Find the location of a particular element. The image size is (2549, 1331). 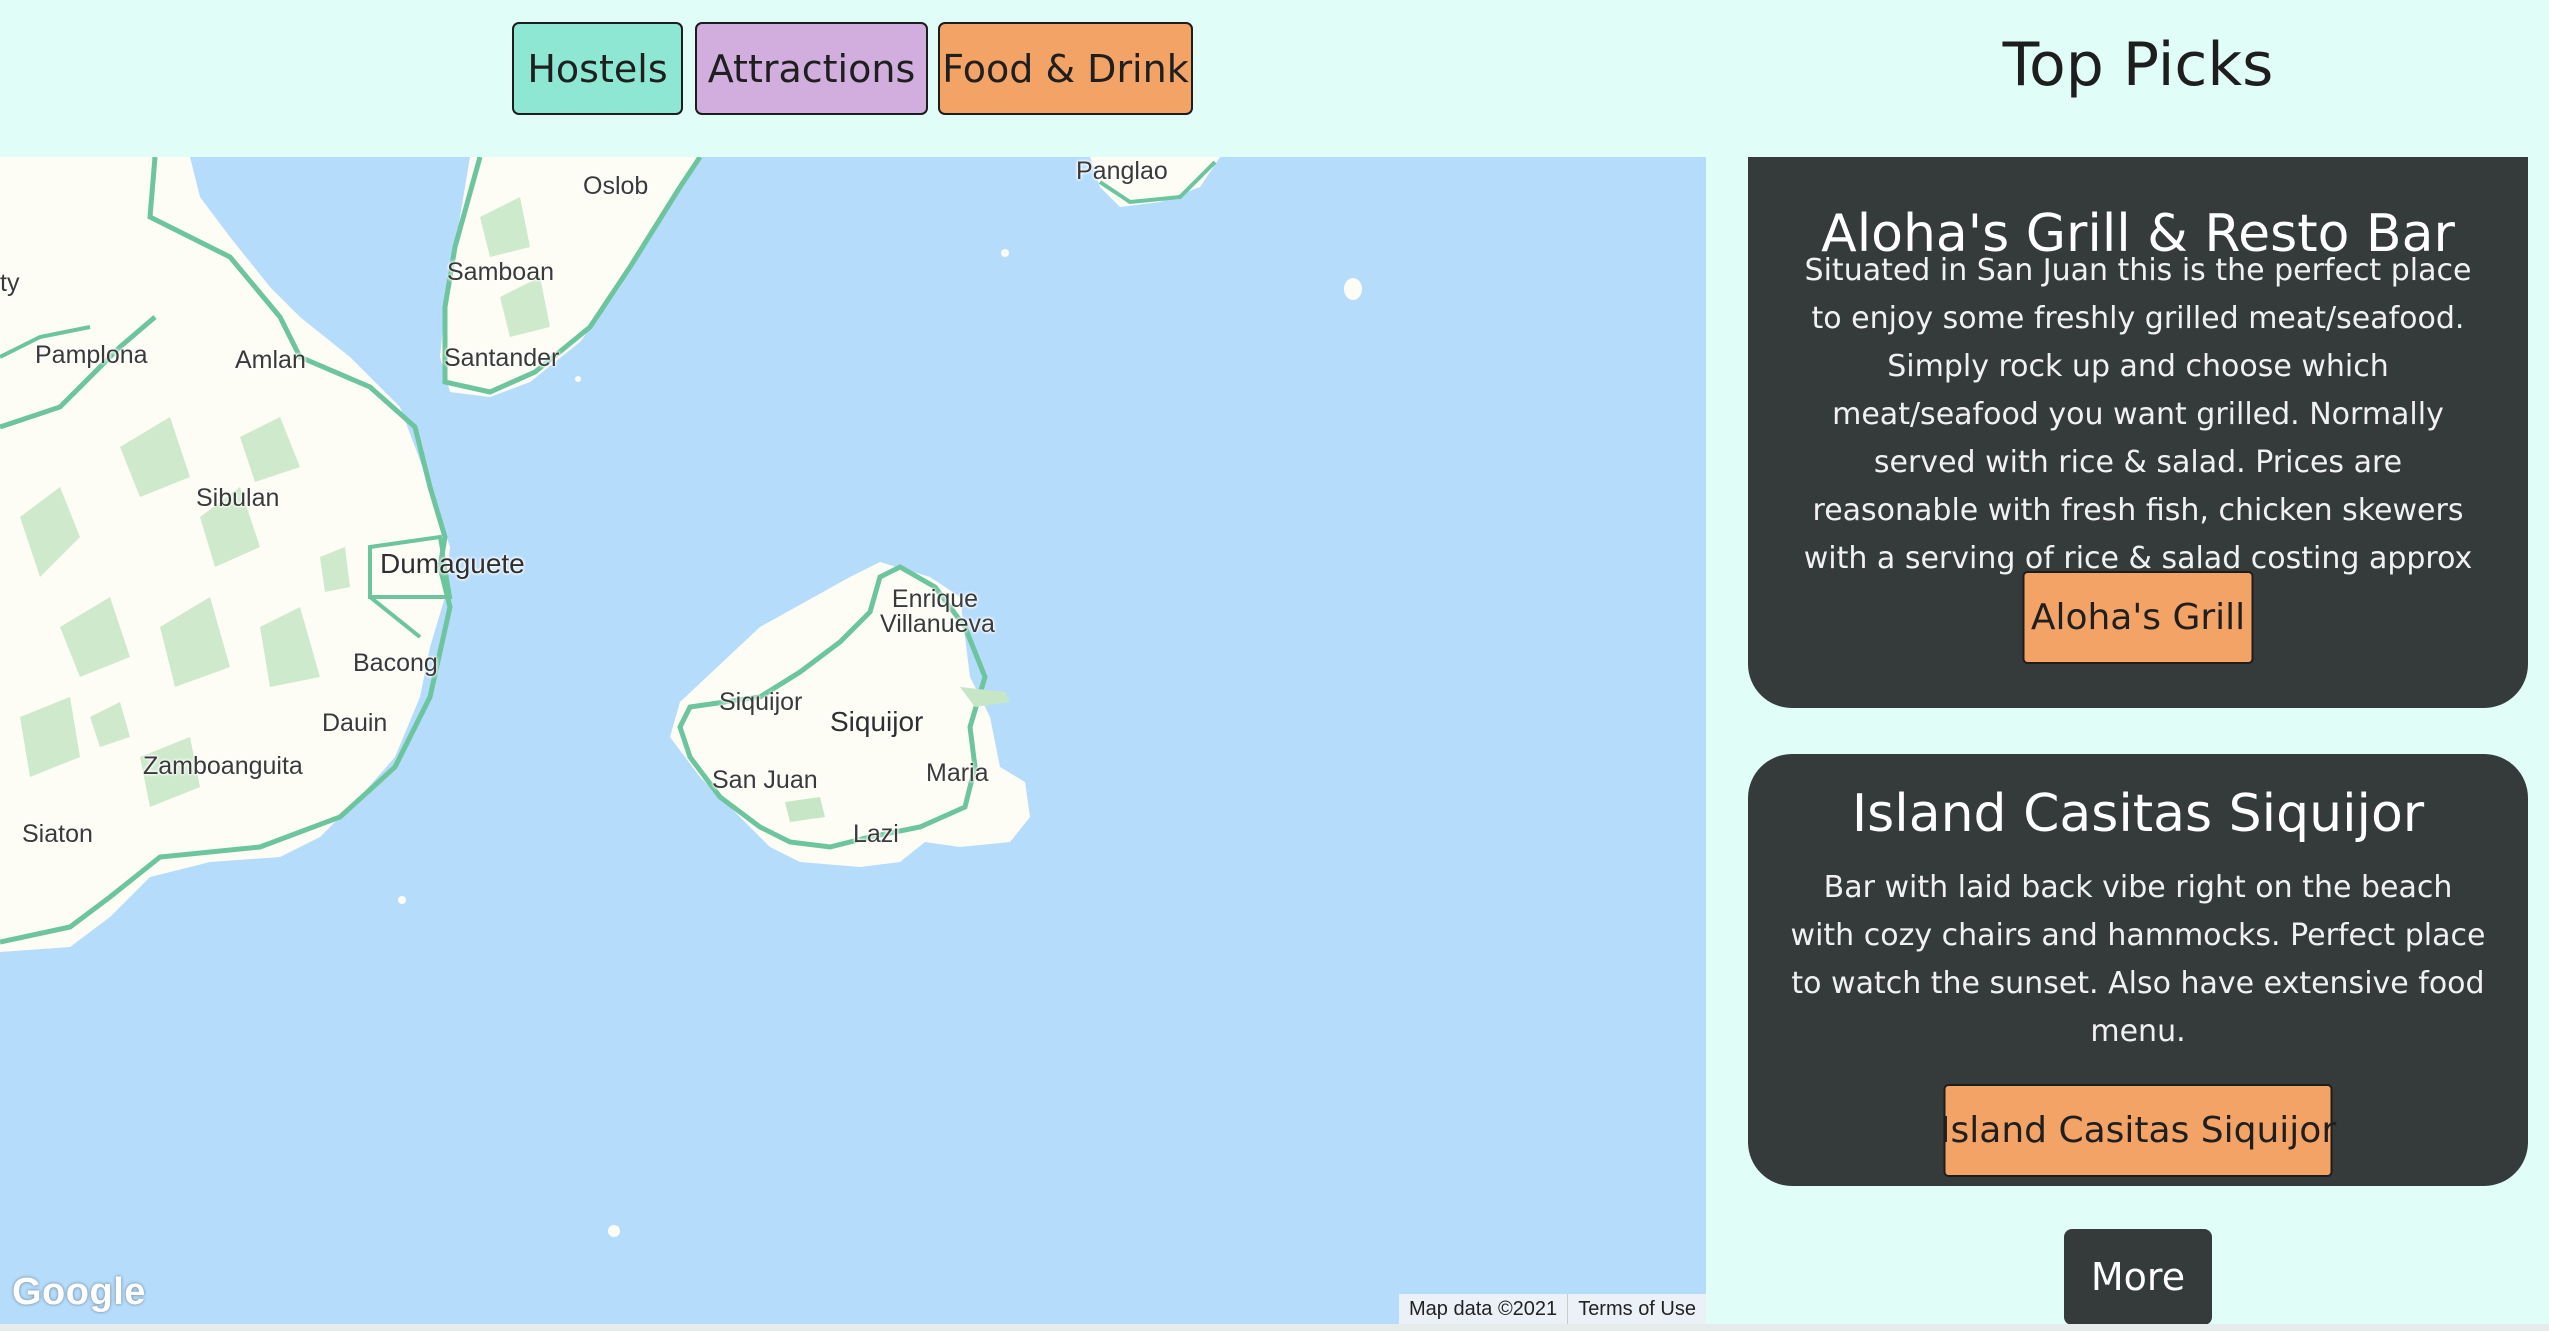

map-attribution: Map data ©2021 Terms of Use is located at coordinates (1552, 1309).